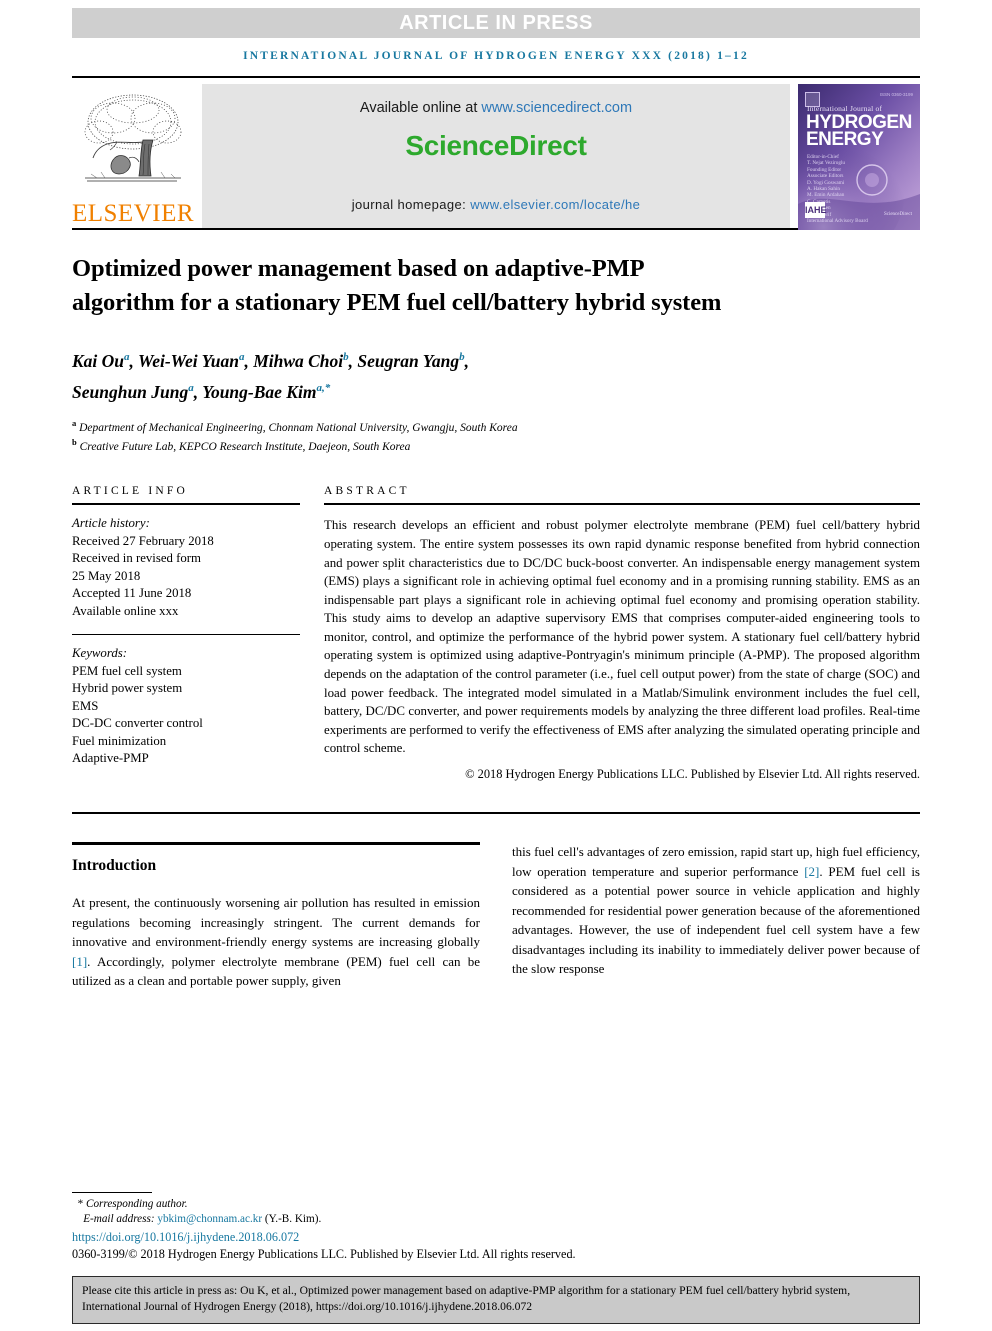 The image size is (992, 1331). I want to click on sciencedirect-link: www.sciencedirect.com, so click(556, 108).